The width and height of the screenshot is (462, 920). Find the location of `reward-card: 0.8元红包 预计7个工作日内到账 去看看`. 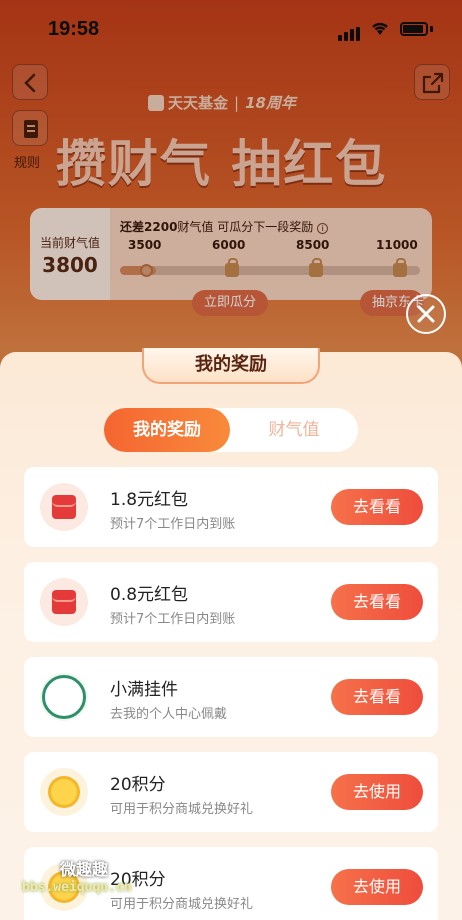

reward-card: 0.8元红包 预计7个工作日内到账 去看看 is located at coordinates (231, 602).